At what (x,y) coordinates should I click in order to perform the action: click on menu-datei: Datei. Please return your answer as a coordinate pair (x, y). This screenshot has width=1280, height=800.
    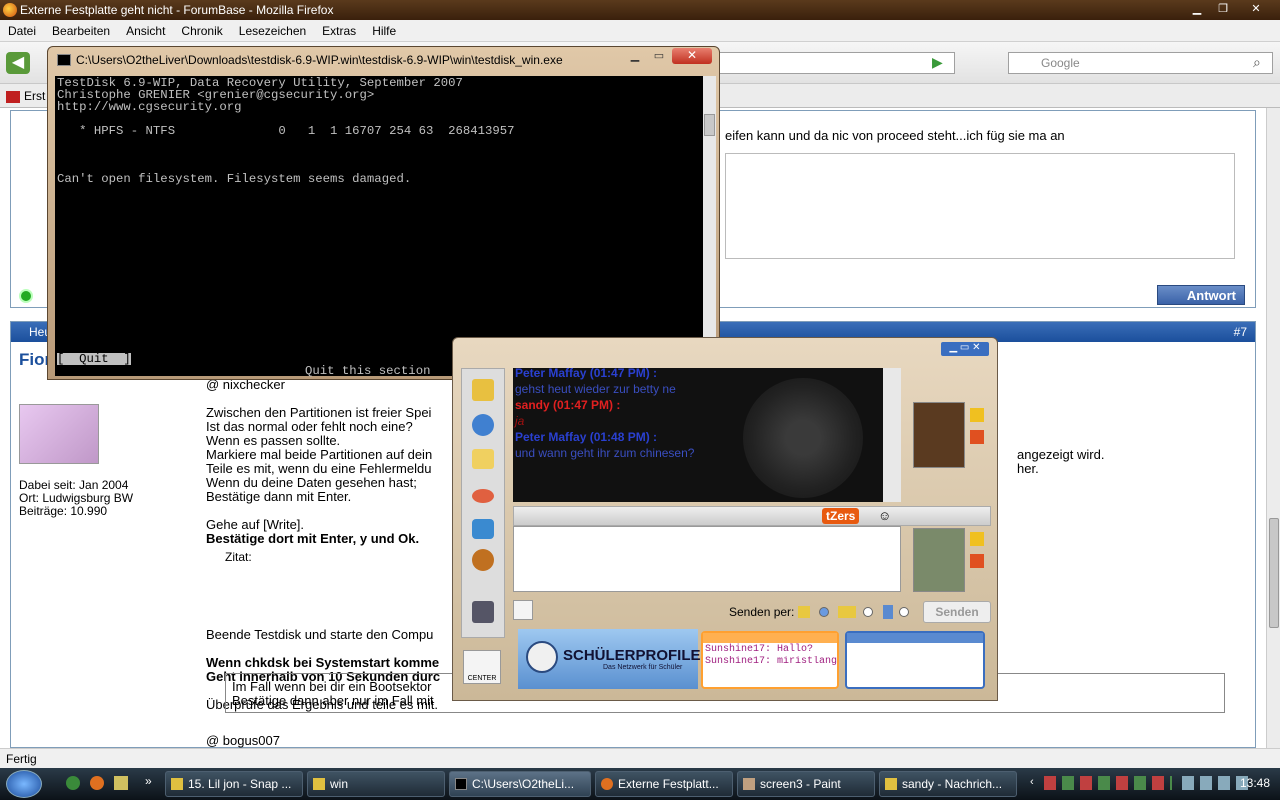
    Looking at the image, I should click on (22, 31).